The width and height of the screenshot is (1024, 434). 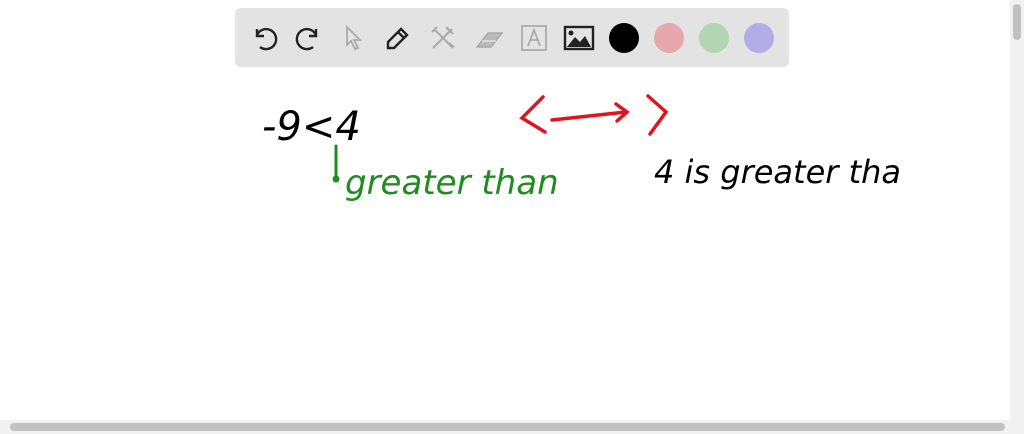 I want to click on vertical-scrollbar, so click(x=1017, y=210).